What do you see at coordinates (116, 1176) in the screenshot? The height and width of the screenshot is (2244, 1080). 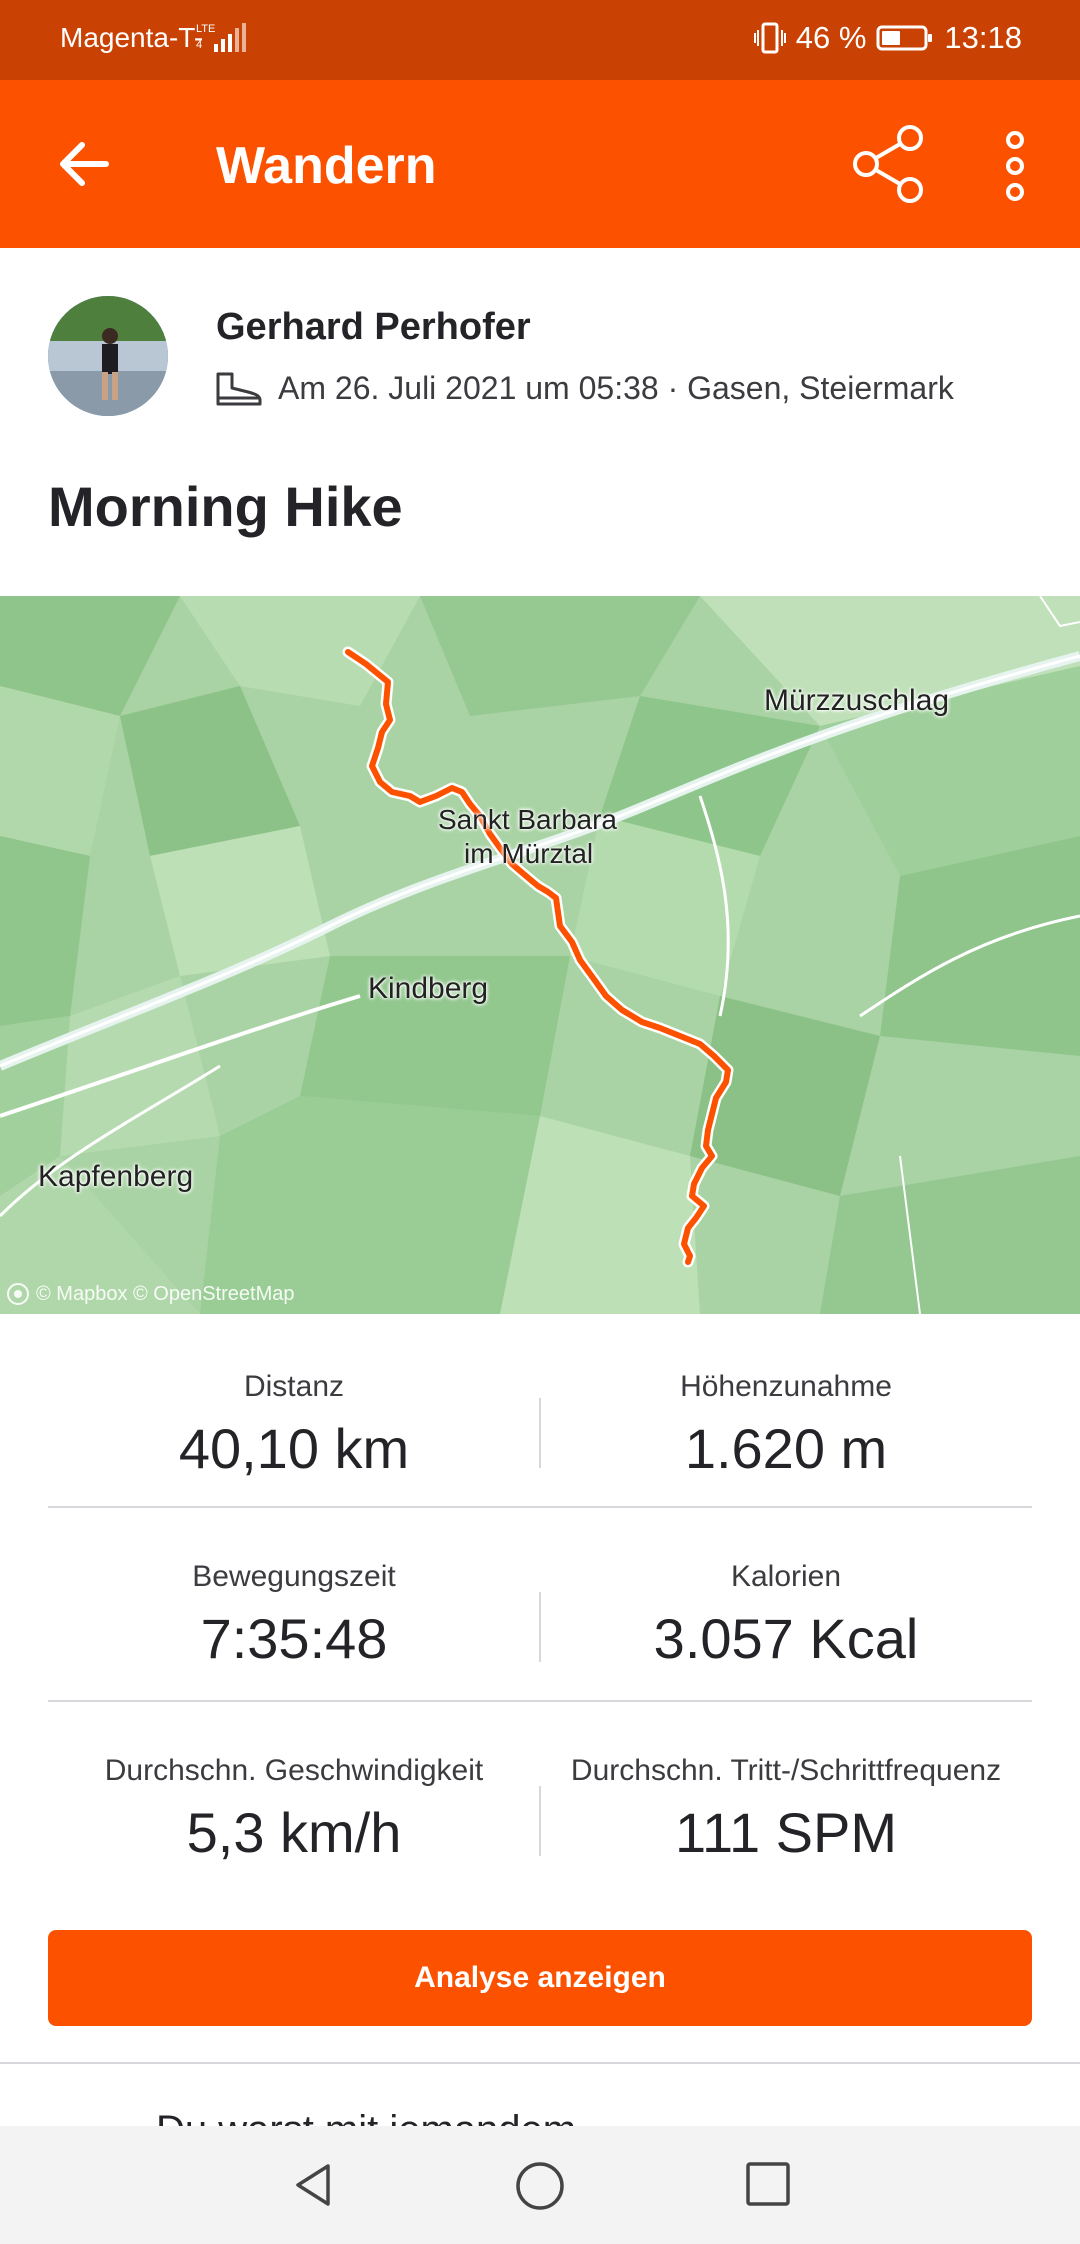 I see `map-label-kapfenberg: Kapfenberg` at bounding box center [116, 1176].